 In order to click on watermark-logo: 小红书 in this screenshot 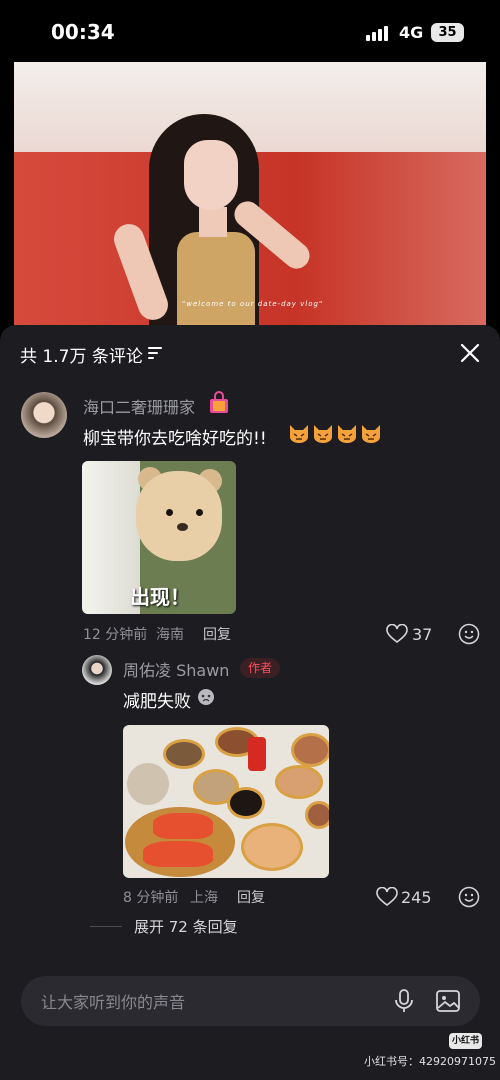, I will do `click(465, 1041)`.